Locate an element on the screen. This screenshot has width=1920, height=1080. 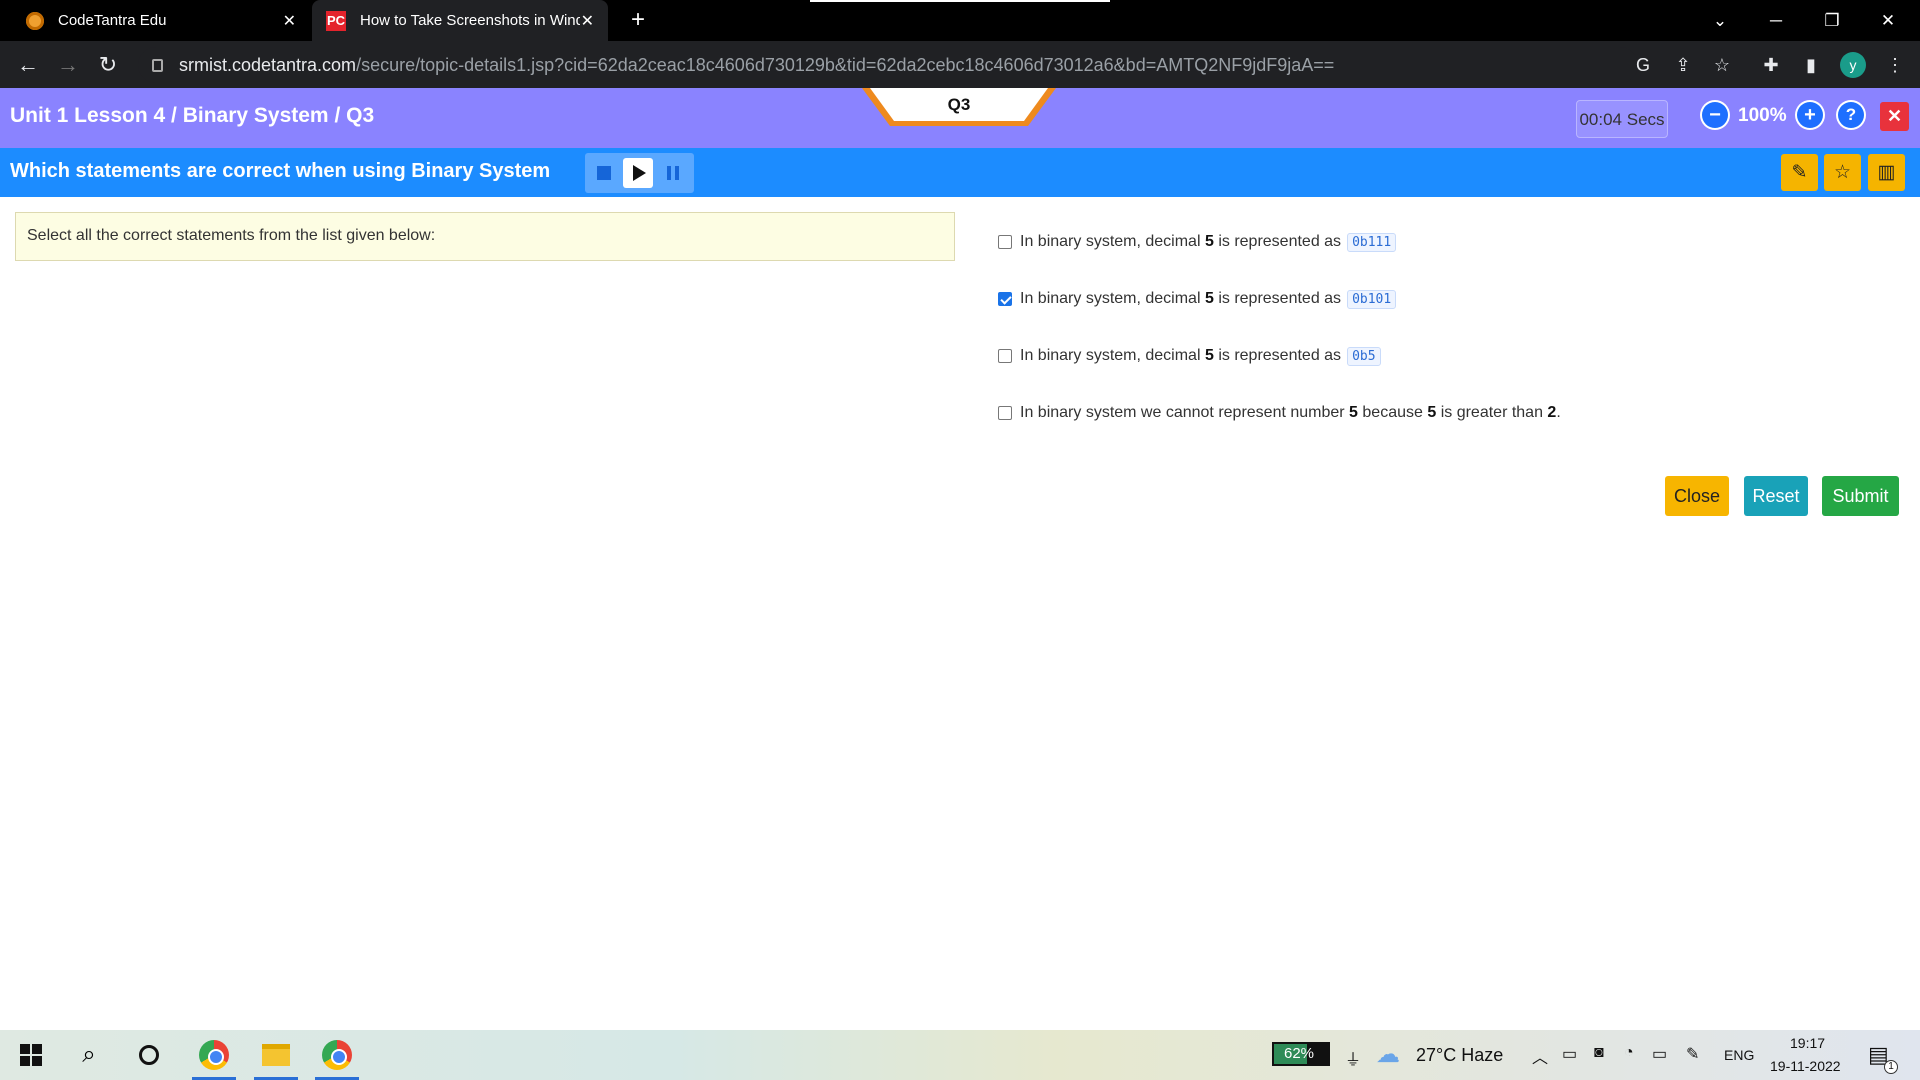
notification-count: 1 is located at coordinates (1891, 1067).